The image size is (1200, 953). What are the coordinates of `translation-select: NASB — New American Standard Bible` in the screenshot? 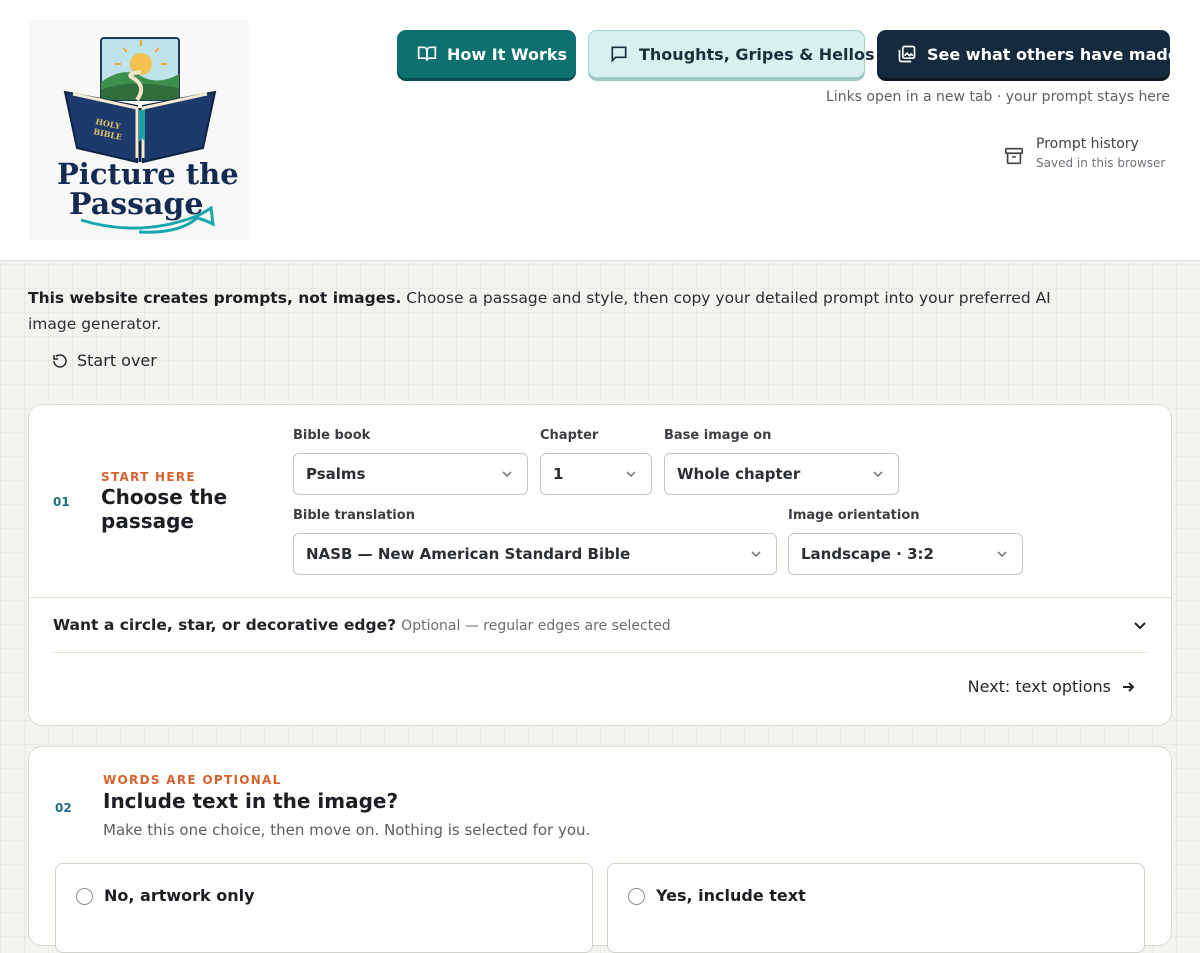 It's located at (535, 554).